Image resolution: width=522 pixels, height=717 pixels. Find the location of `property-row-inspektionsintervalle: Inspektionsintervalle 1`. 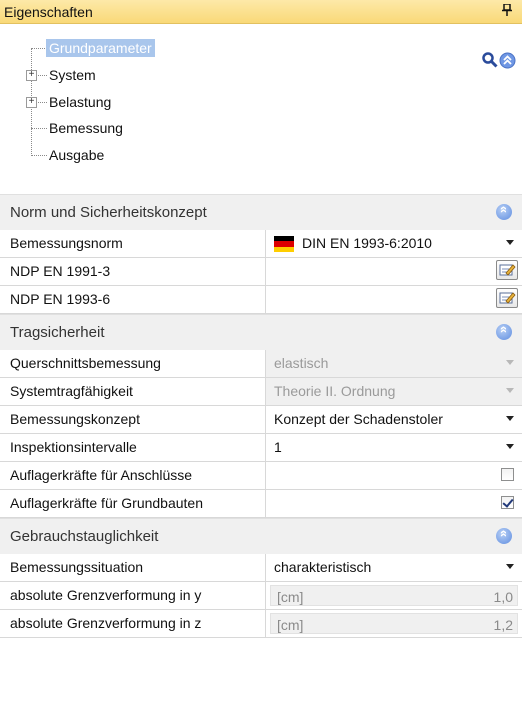

property-row-inspektionsintervalle: Inspektionsintervalle 1 is located at coordinates (261, 448).